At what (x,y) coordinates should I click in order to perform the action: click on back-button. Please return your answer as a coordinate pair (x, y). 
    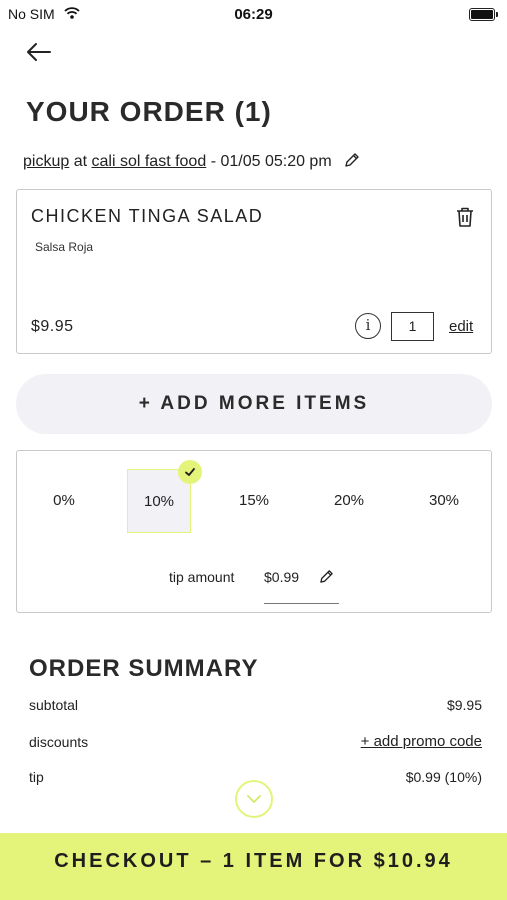
    Looking at the image, I should click on (39, 52).